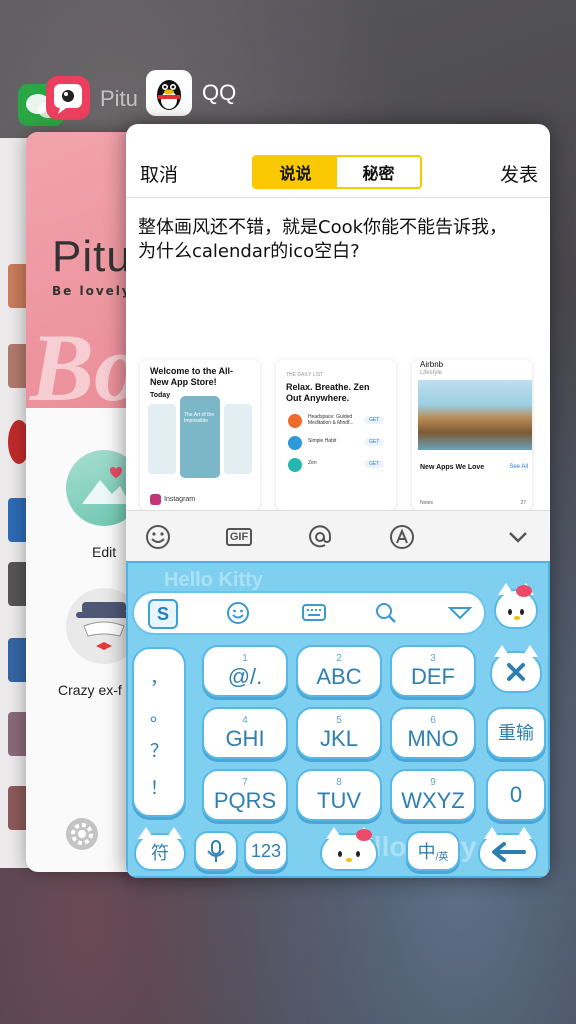  What do you see at coordinates (452, 467) in the screenshot?
I see `thumb-section: New Apps We Love` at bounding box center [452, 467].